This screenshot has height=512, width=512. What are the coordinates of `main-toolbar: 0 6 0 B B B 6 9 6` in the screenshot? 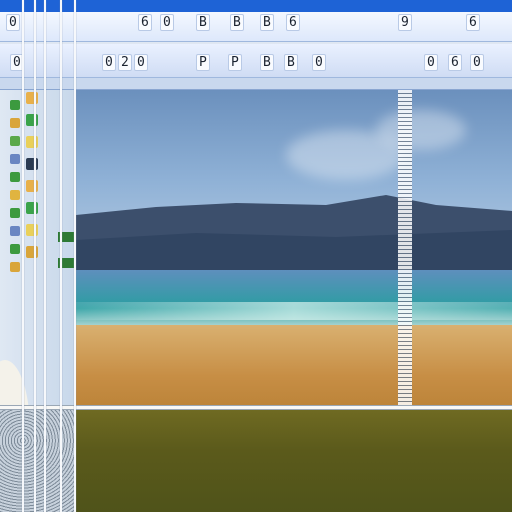 It's located at (256, 27).